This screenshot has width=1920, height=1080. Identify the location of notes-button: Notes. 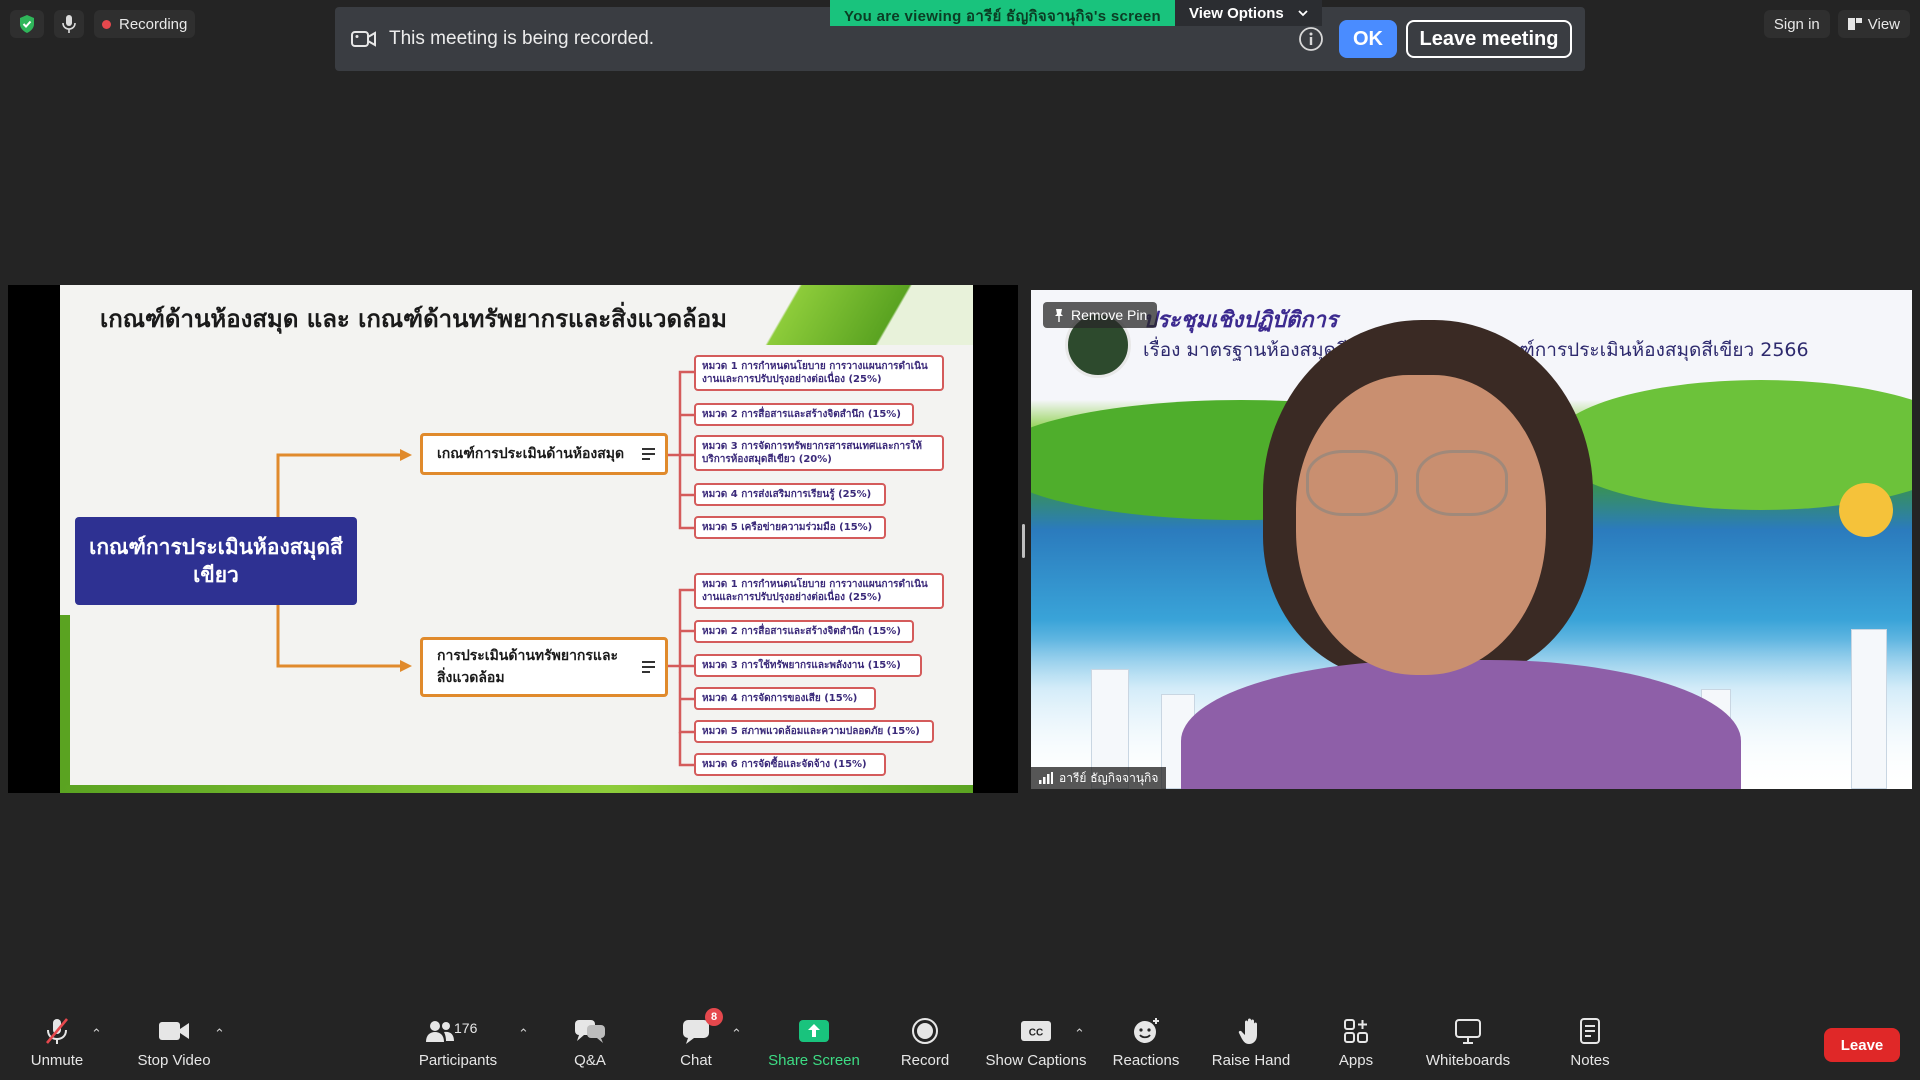
(1590, 1042).